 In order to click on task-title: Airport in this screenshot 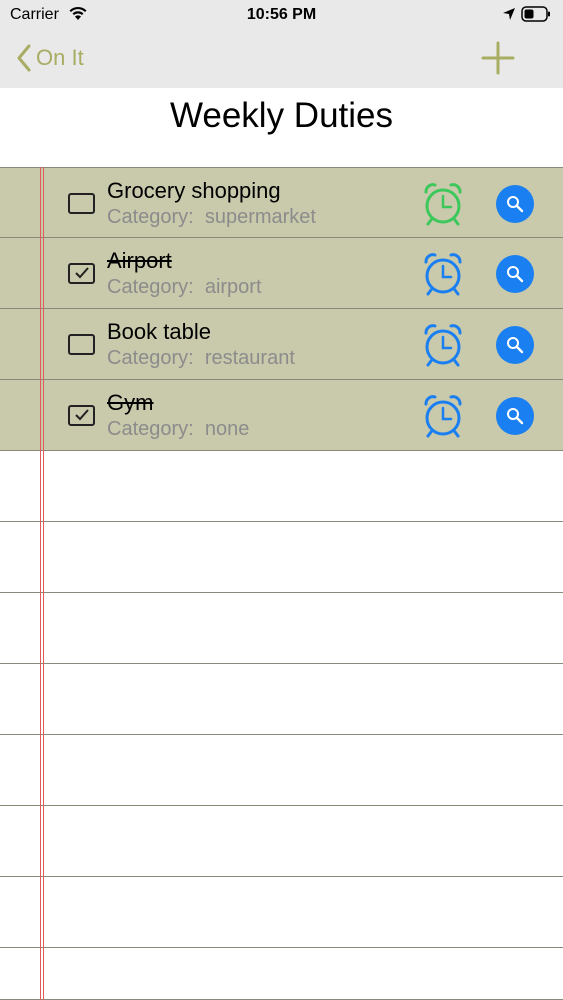, I will do `click(139, 260)`.